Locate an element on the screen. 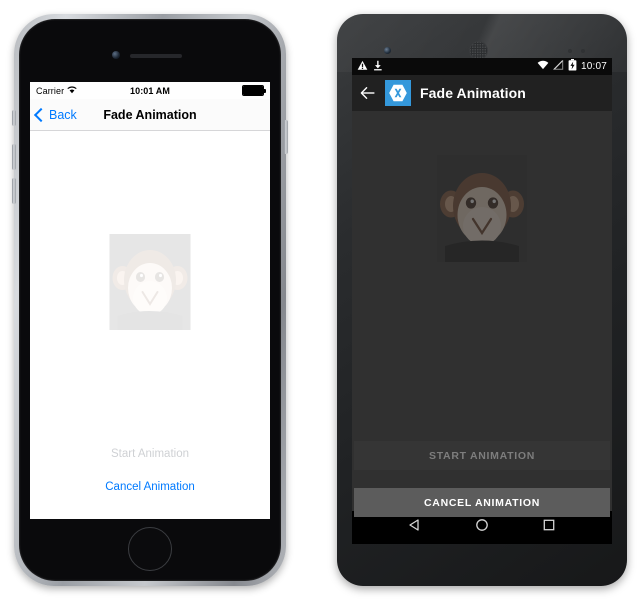 This screenshot has width=641, height=600. back-button: Back is located at coordinates (53, 114).